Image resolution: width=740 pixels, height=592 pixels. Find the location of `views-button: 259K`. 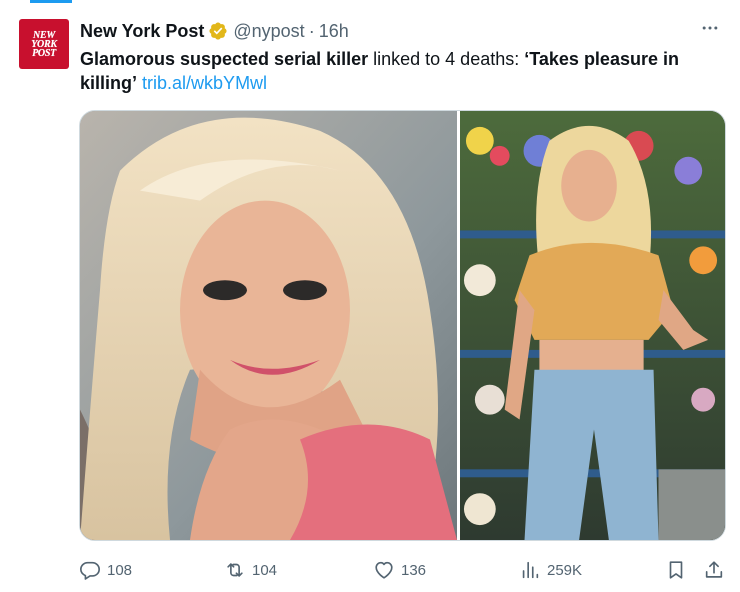

views-button: 259K is located at coordinates (550, 570).